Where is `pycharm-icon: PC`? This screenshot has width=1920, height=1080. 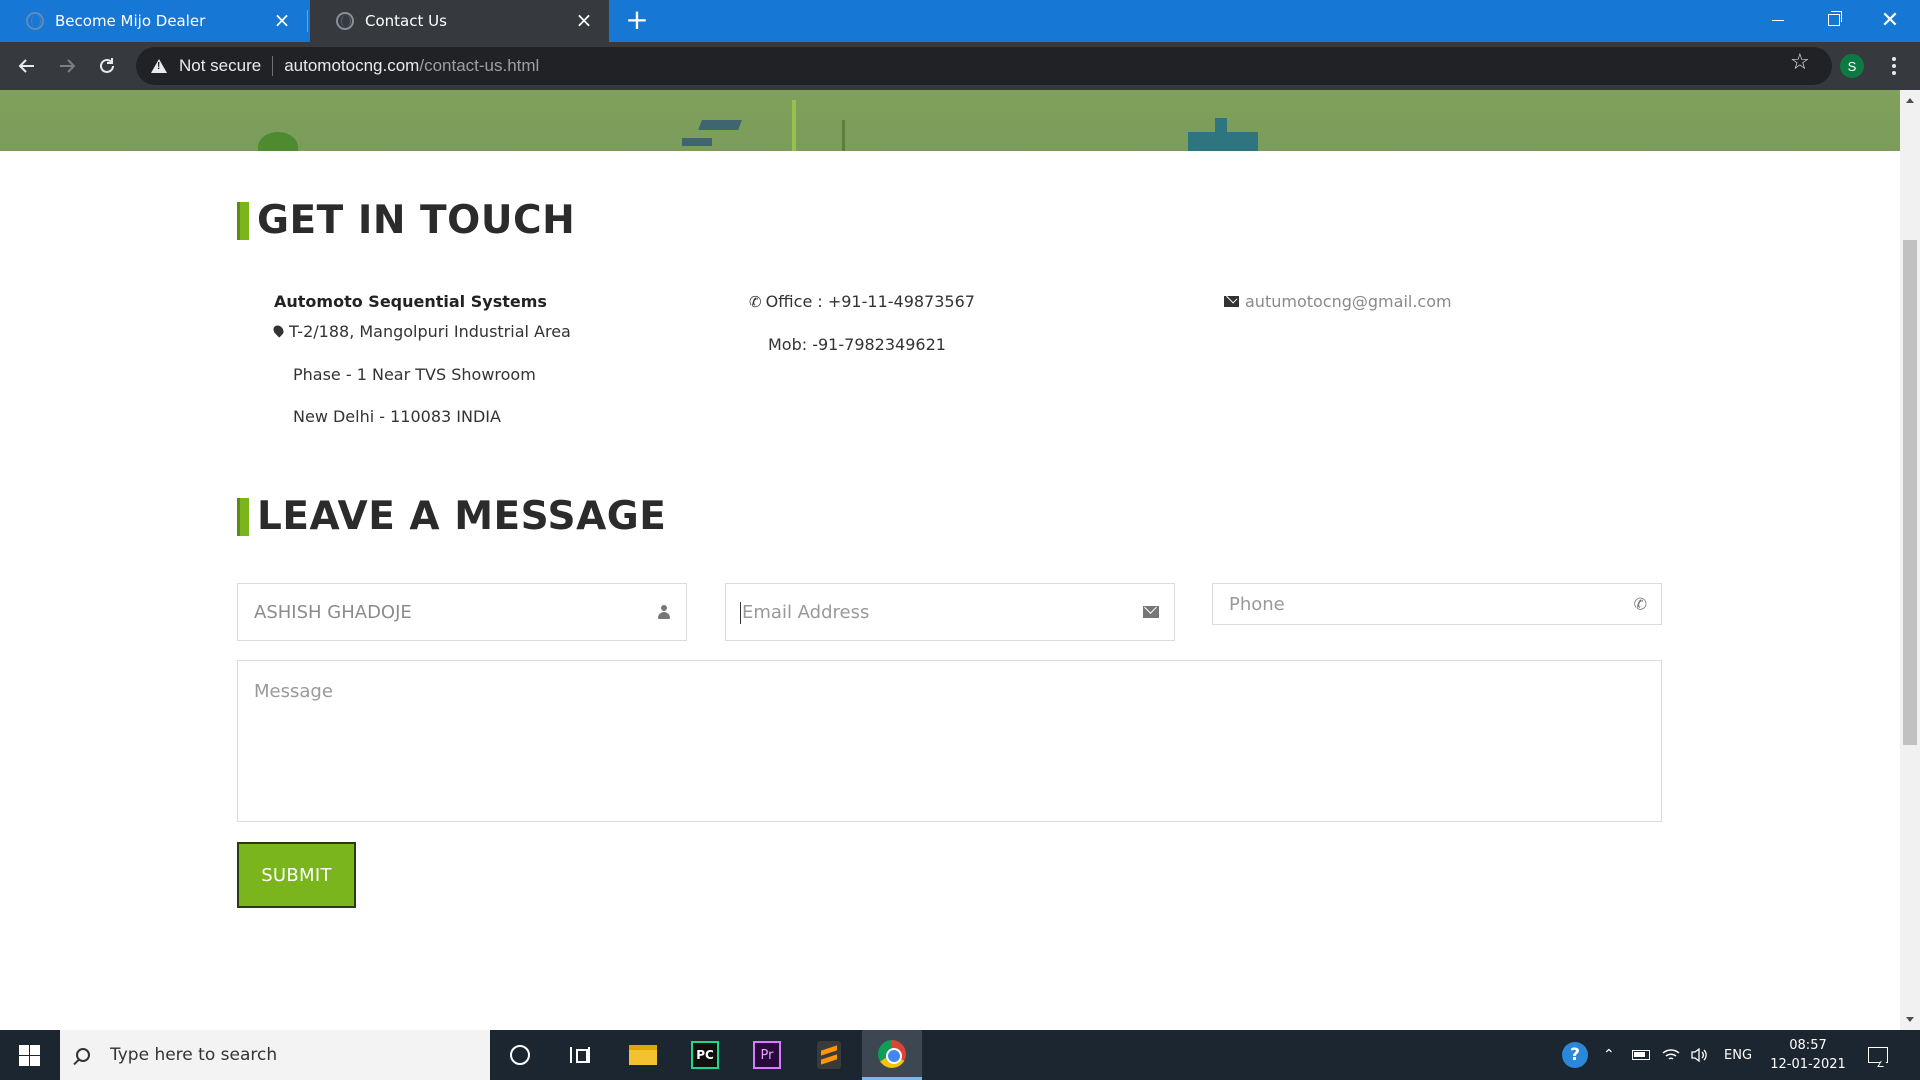 pycharm-icon: PC is located at coordinates (705, 1055).